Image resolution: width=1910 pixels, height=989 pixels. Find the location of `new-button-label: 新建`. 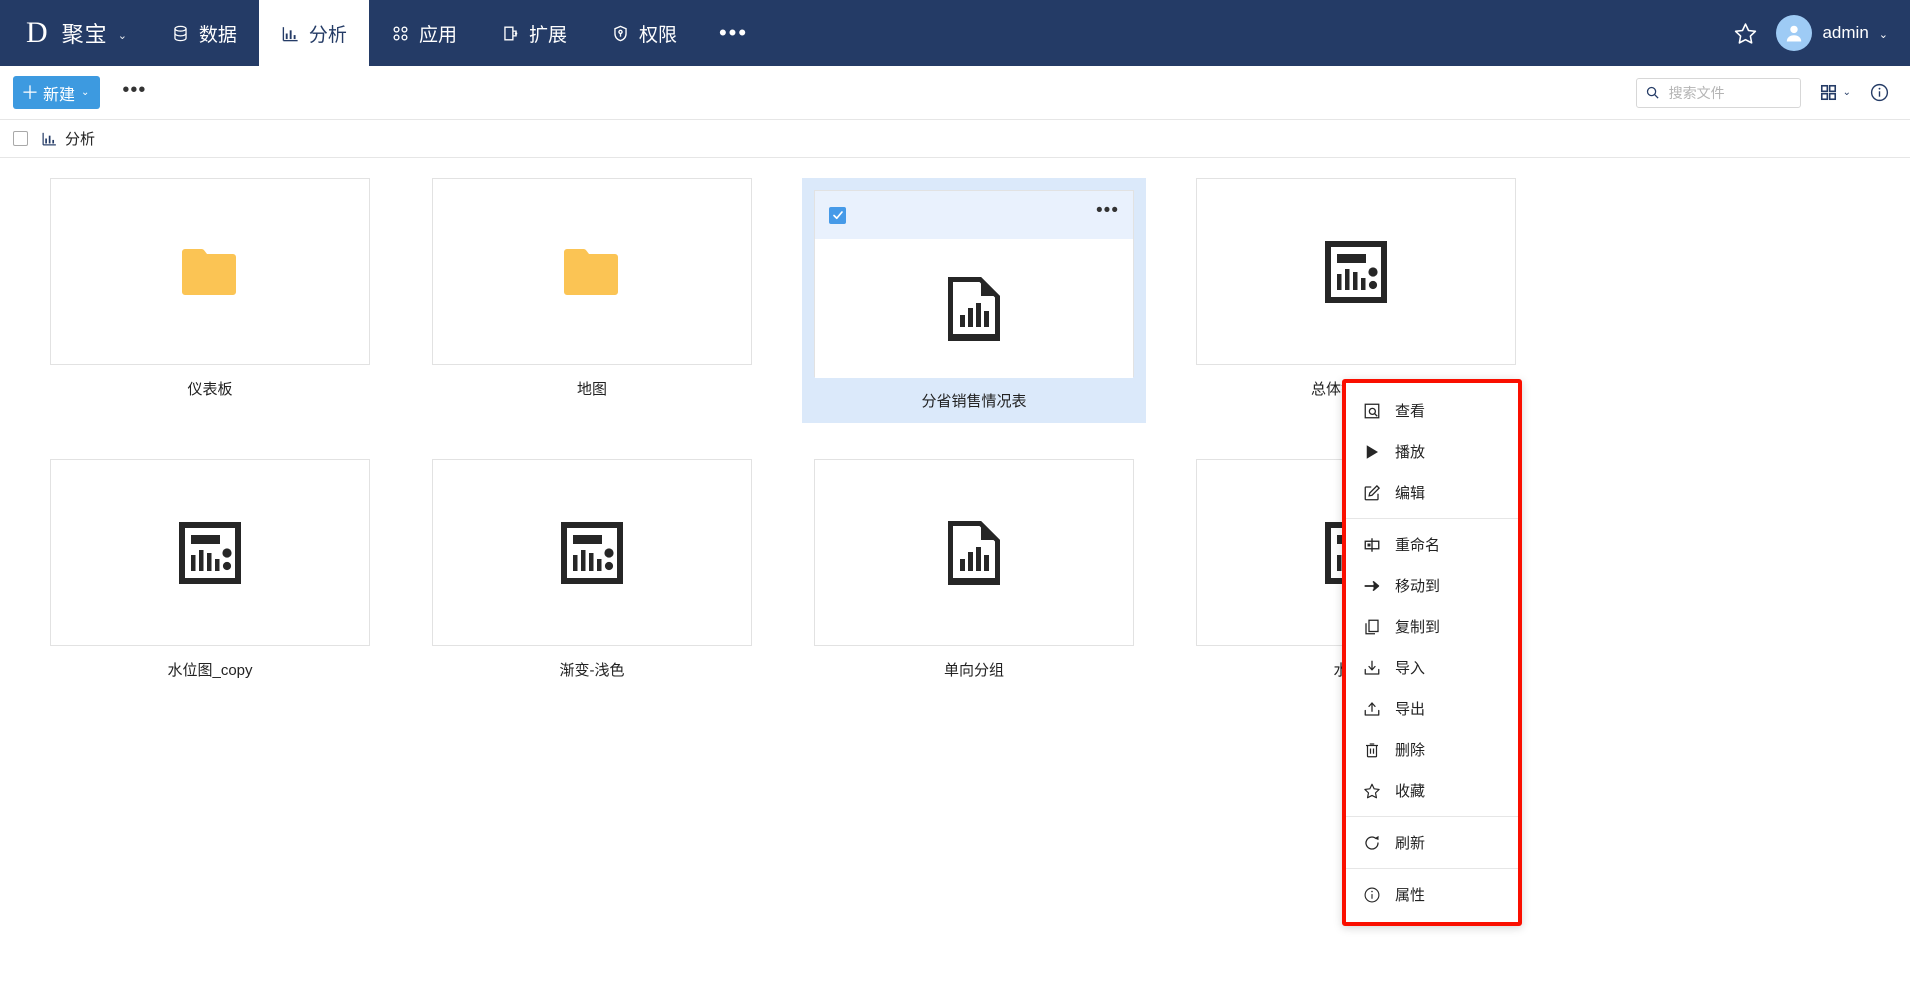

new-button-label: 新建 is located at coordinates (59, 95).